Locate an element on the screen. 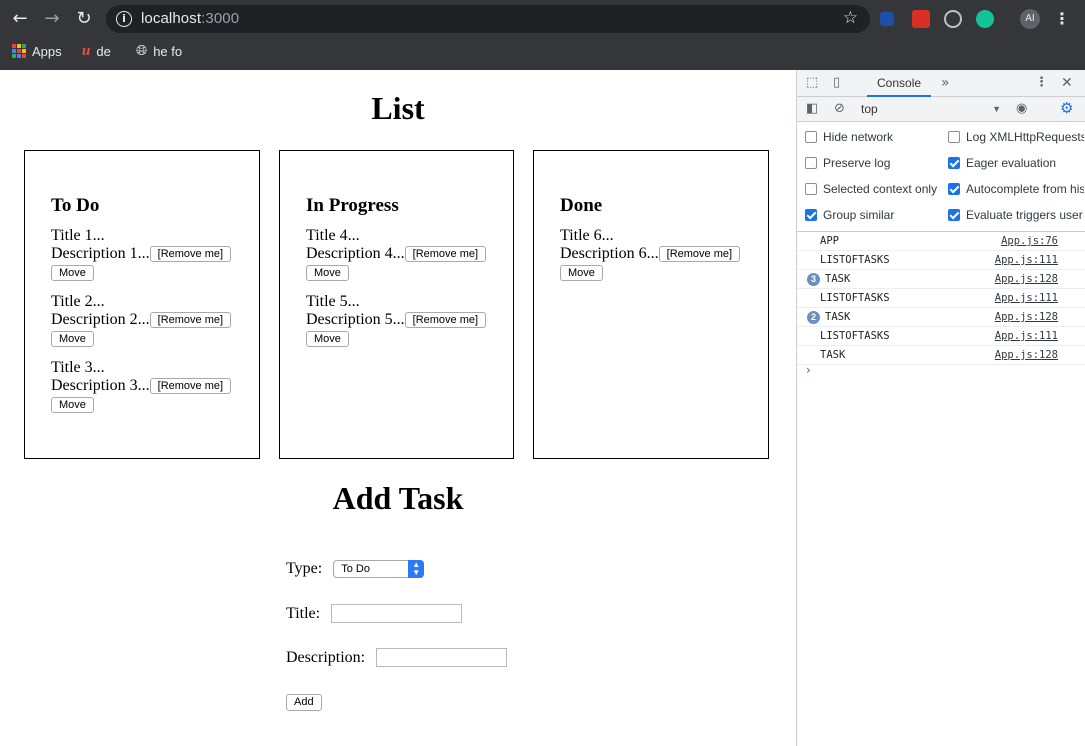  dropdown-arrow-icon: ▼ is located at coordinates (996, 109).